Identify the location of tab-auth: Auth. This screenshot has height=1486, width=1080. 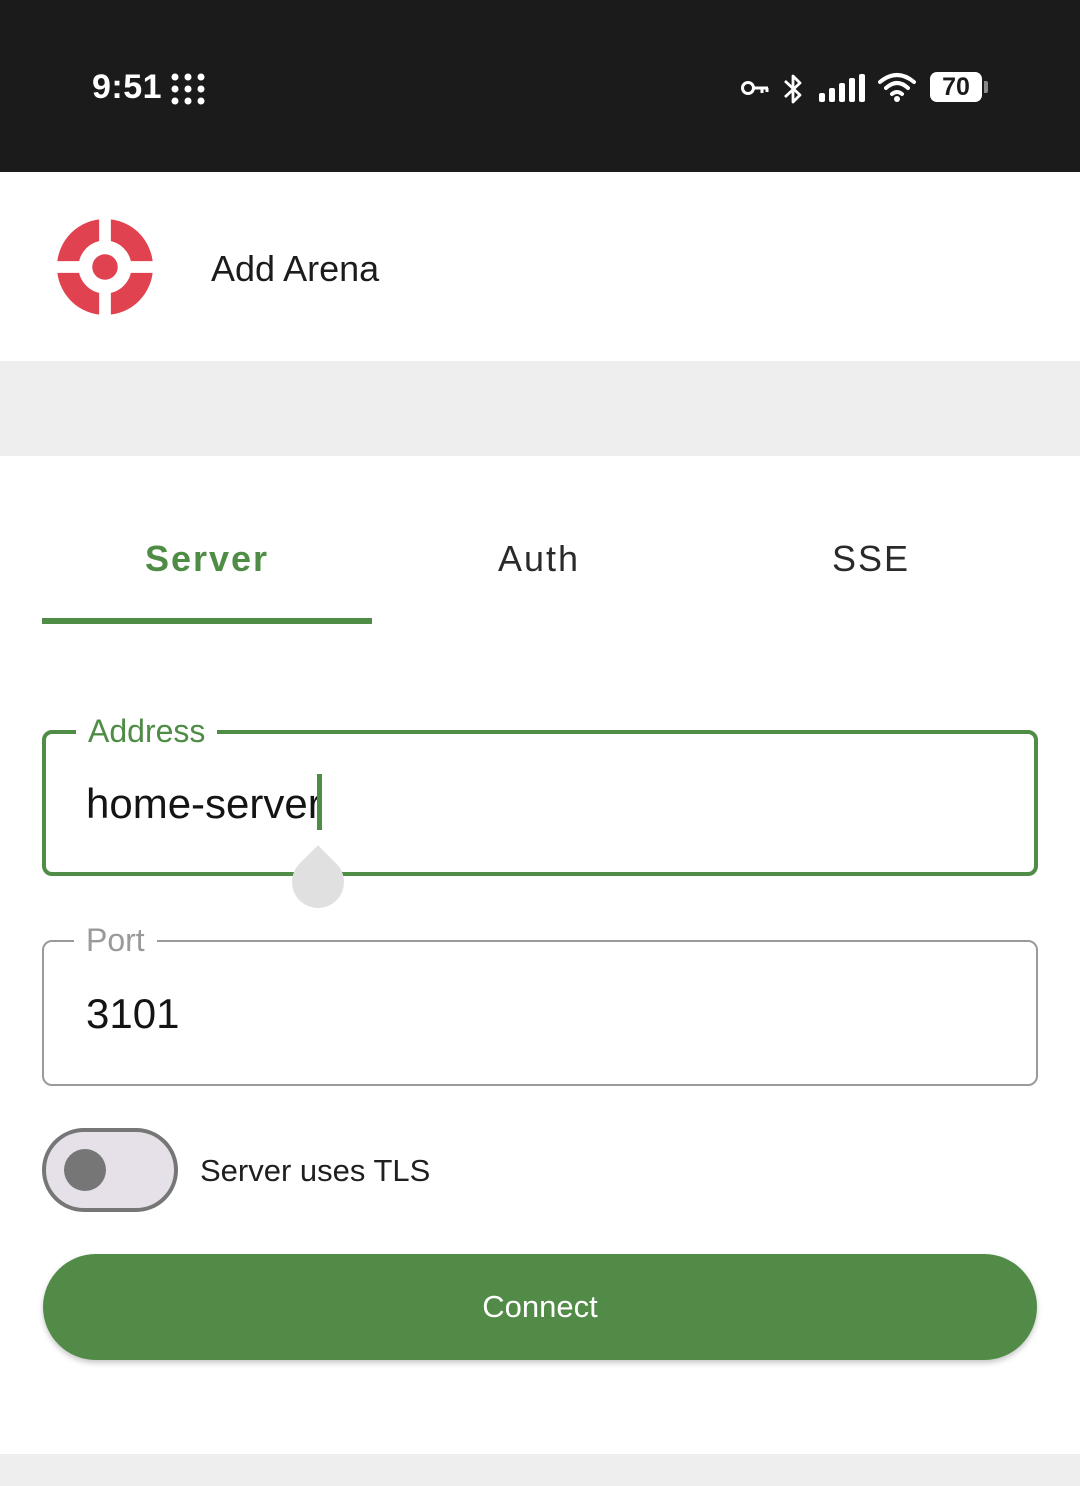
(539, 559).